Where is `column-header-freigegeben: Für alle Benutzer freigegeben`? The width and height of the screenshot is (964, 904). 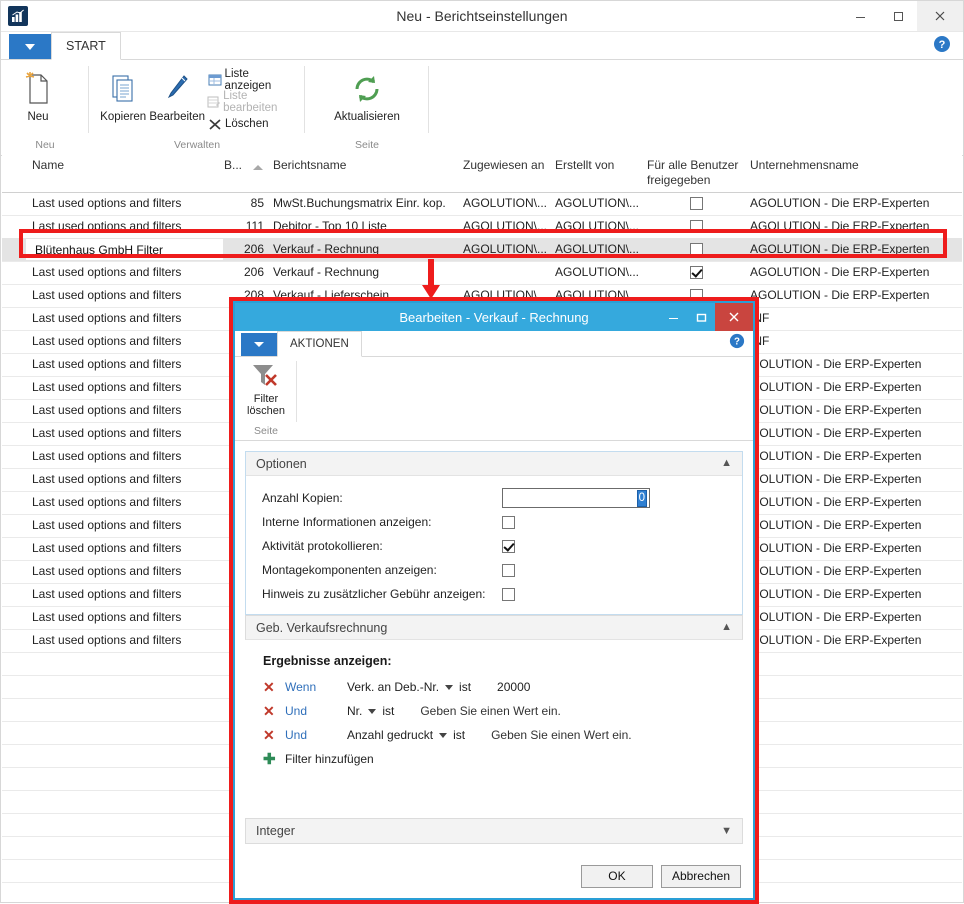
column-header-freigegeben: Für alle Benutzer freigegeben is located at coordinates (699, 173).